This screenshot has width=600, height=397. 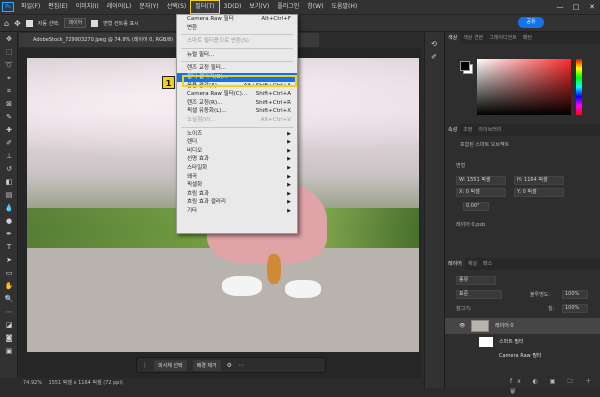 I want to click on history-brush-icon: ↺, so click(x=9, y=169).